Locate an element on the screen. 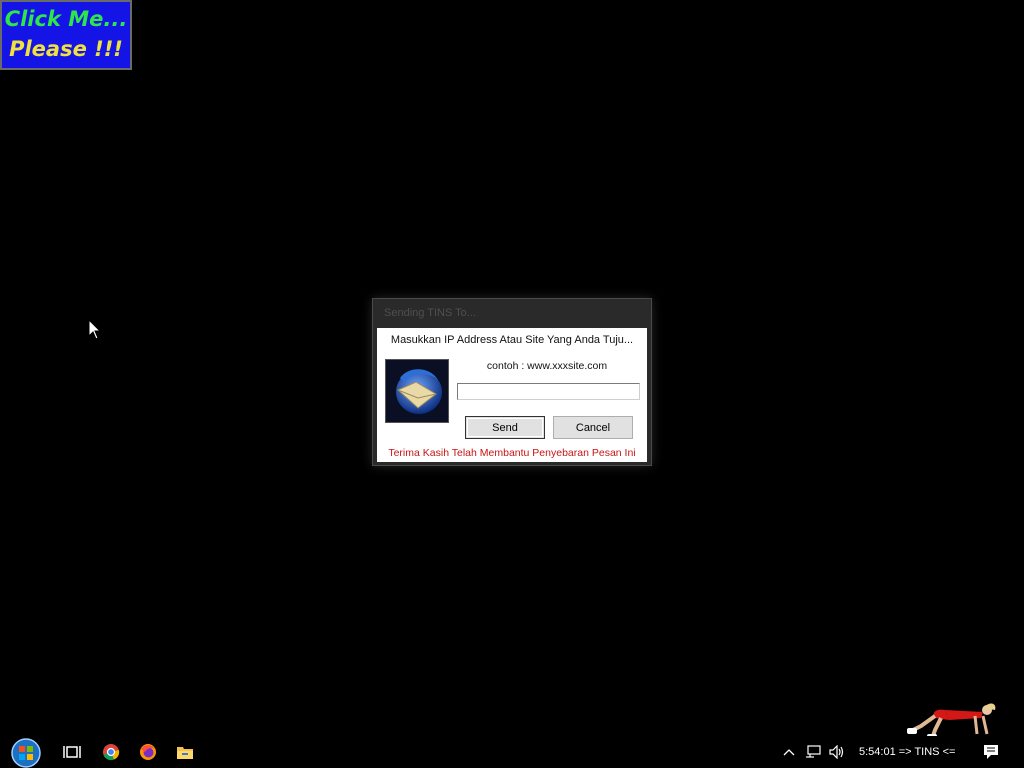 The height and width of the screenshot is (768, 1024). chevron-up-icon is located at coordinates (789, 752).